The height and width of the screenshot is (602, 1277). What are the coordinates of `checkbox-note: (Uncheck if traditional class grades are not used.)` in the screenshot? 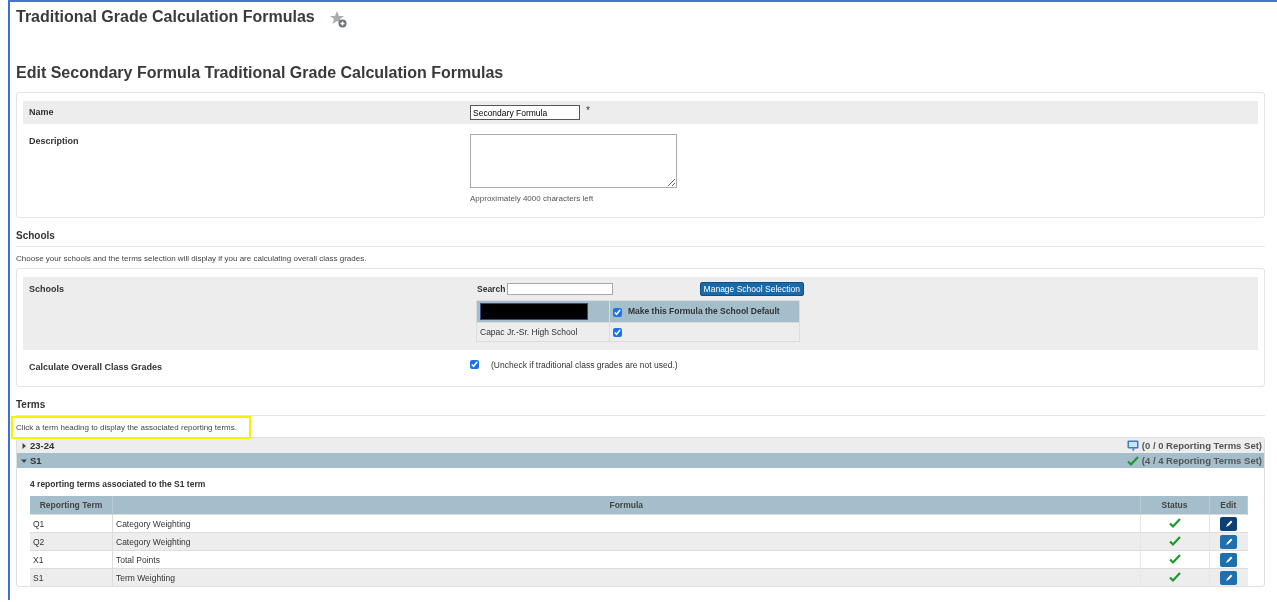 It's located at (584, 365).